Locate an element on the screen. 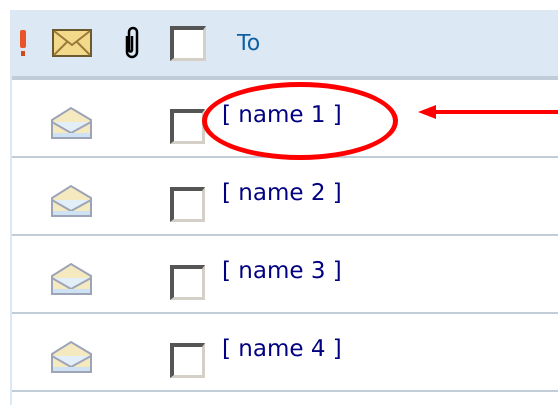 Image resolution: width=558 pixels, height=407 pixels. envelope-icon is located at coordinates (72, 43).